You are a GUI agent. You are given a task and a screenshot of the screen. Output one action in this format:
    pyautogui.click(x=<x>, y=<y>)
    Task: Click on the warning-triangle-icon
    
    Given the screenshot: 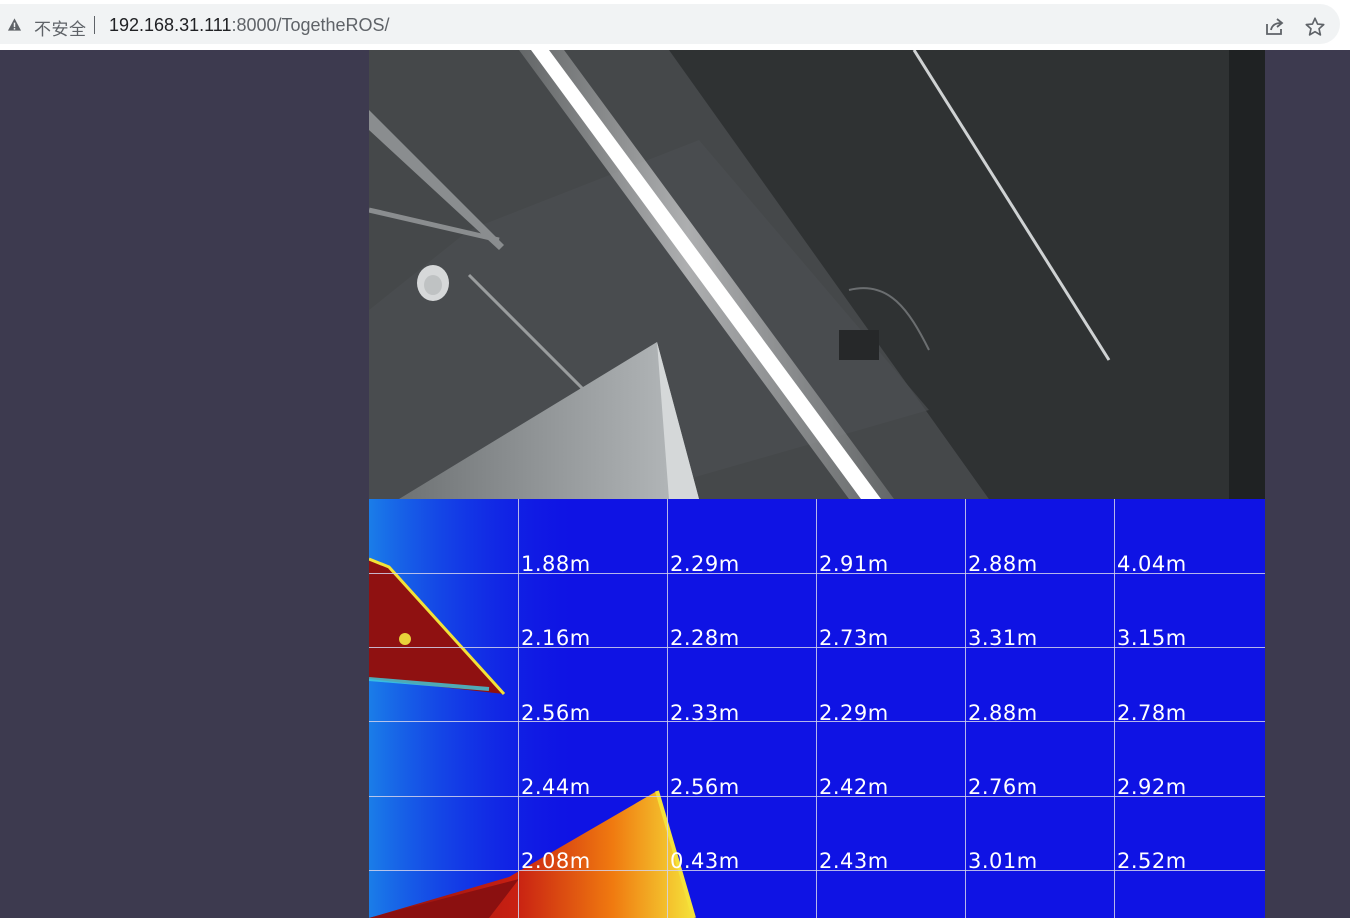 What is the action you would take?
    pyautogui.click(x=14, y=24)
    